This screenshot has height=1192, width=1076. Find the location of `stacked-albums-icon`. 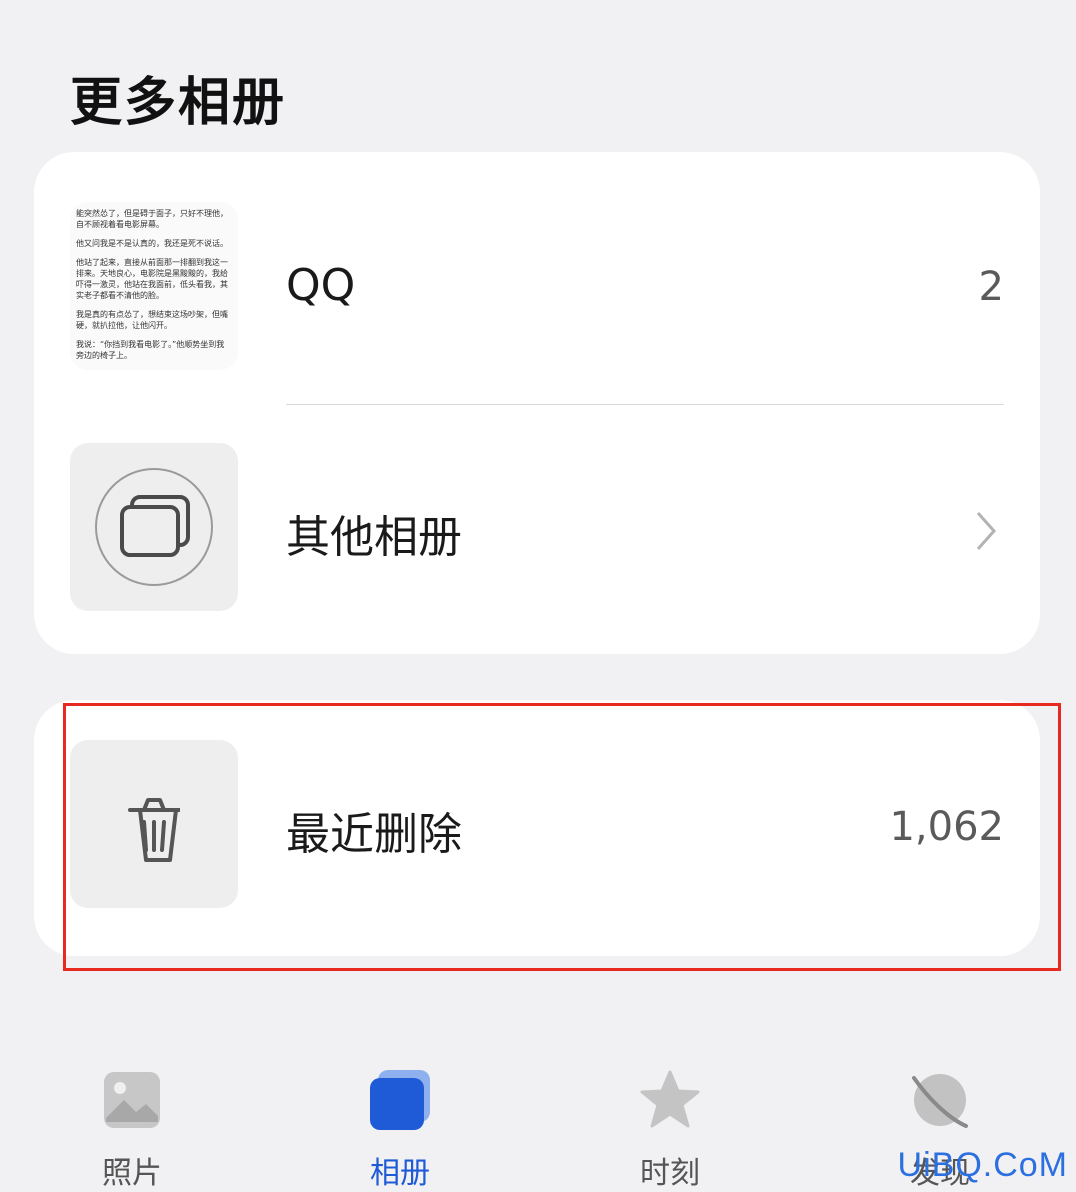

stacked-albums-icon is located at coordinates (154, 527).